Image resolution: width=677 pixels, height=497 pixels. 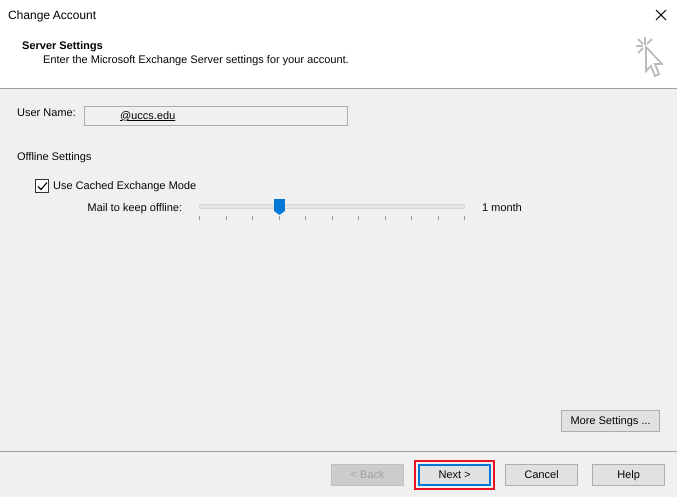 I want to click on dialog-button: Help, so click(x=628, y=475).